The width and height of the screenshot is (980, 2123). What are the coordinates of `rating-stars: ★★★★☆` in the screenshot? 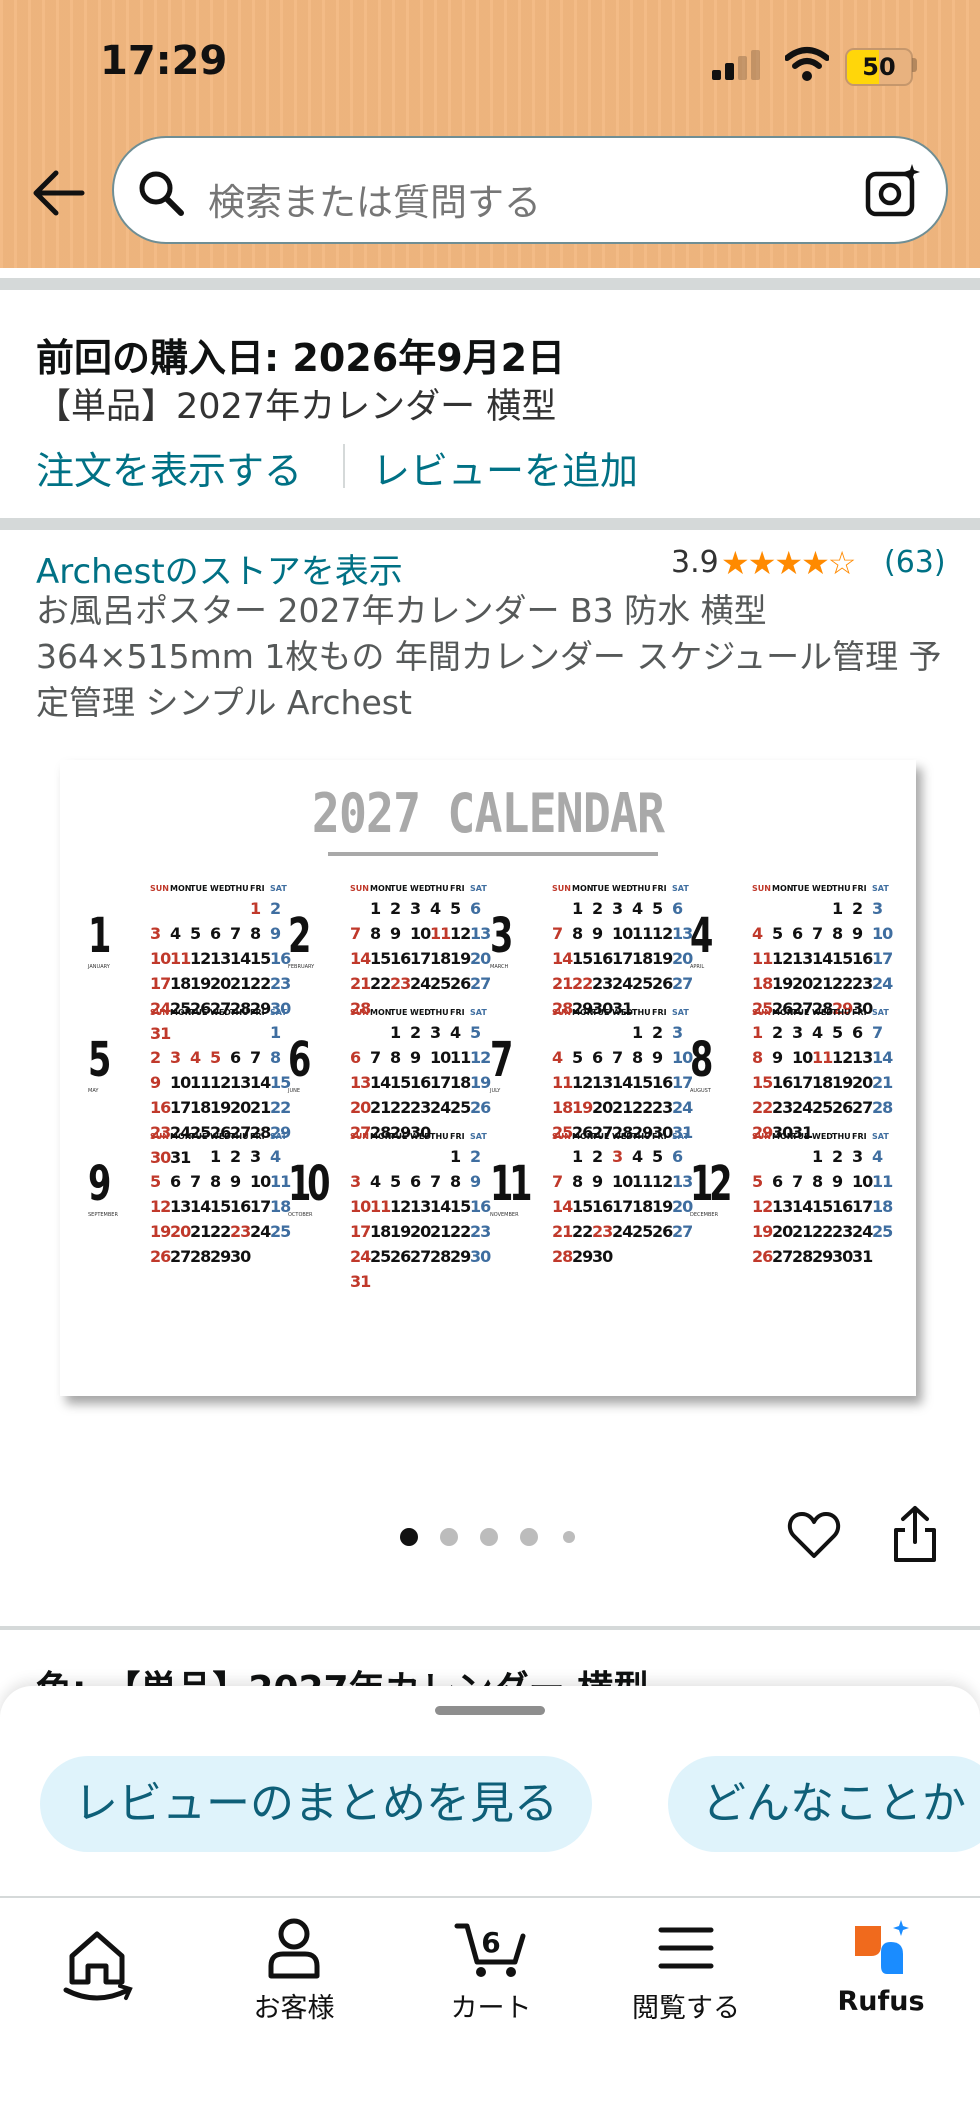 It's located at (788, 563).